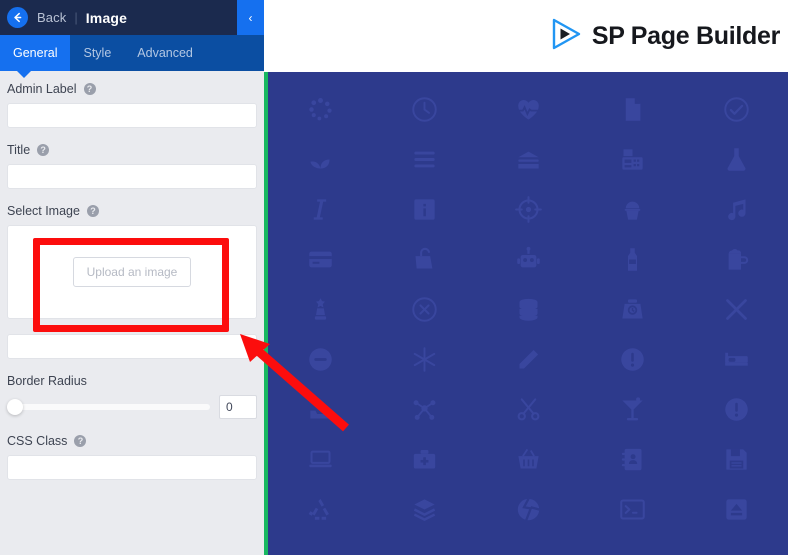  What do you see at coordinates (320, 159) in the screenshot?
I see `seedling-icon` at bounding box center [320, 159].